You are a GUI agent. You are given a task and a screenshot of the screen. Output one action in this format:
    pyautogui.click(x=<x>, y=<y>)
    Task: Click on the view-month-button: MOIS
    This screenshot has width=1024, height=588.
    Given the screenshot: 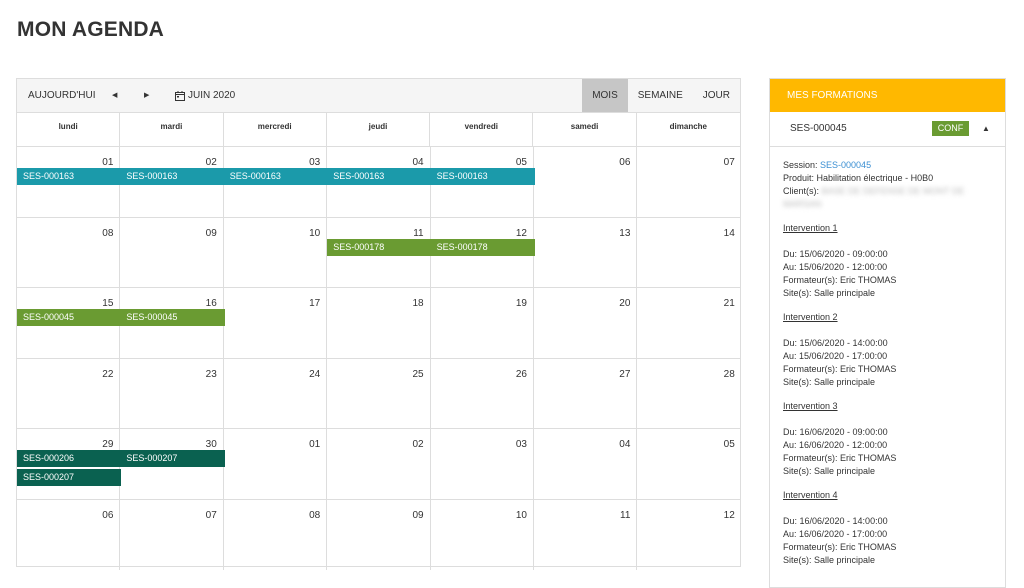 What is the action you would take?
    pyautogui.click(x=605, y=95)
    